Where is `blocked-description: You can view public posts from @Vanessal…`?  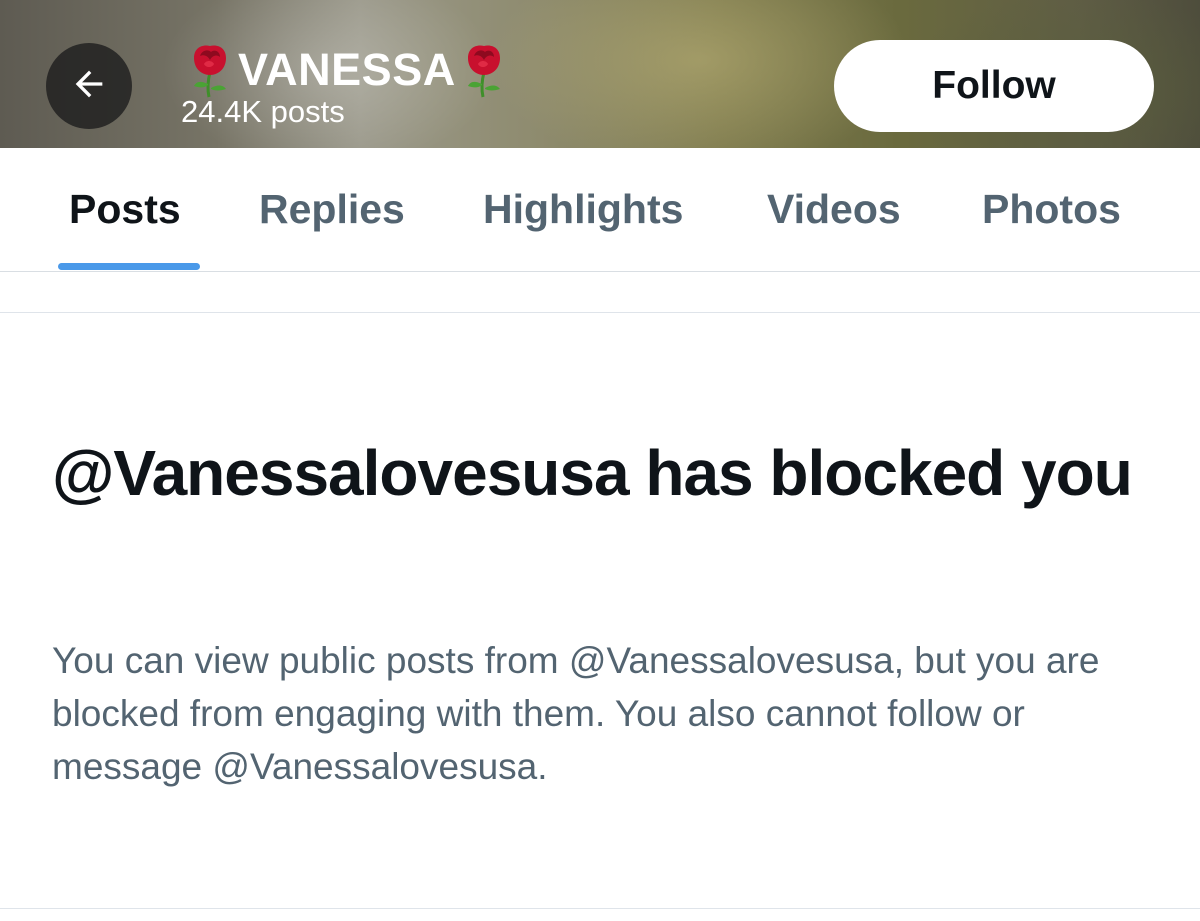
blocked-description: You can view public posts from @Vanessal… is located at coordinates (576, 713).